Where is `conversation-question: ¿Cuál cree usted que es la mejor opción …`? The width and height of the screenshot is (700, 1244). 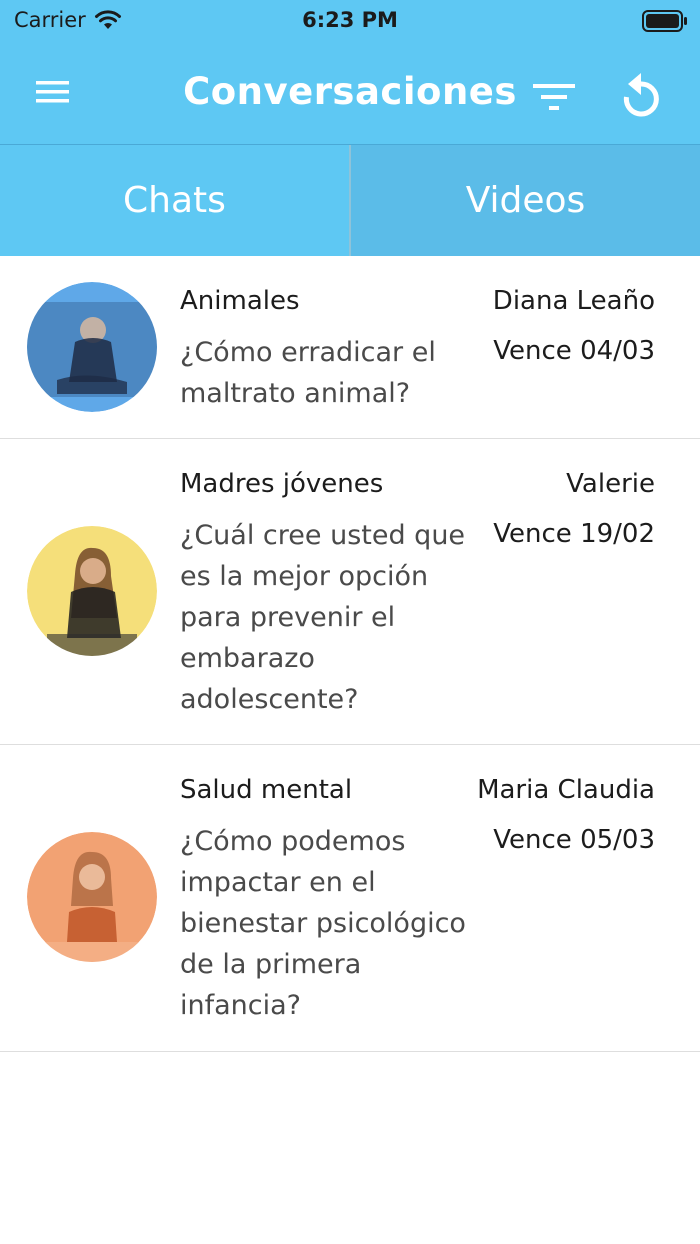 conversation-question: ¿Cuál cree usted que es la mejor opción … is located at coordinates (323, 617).